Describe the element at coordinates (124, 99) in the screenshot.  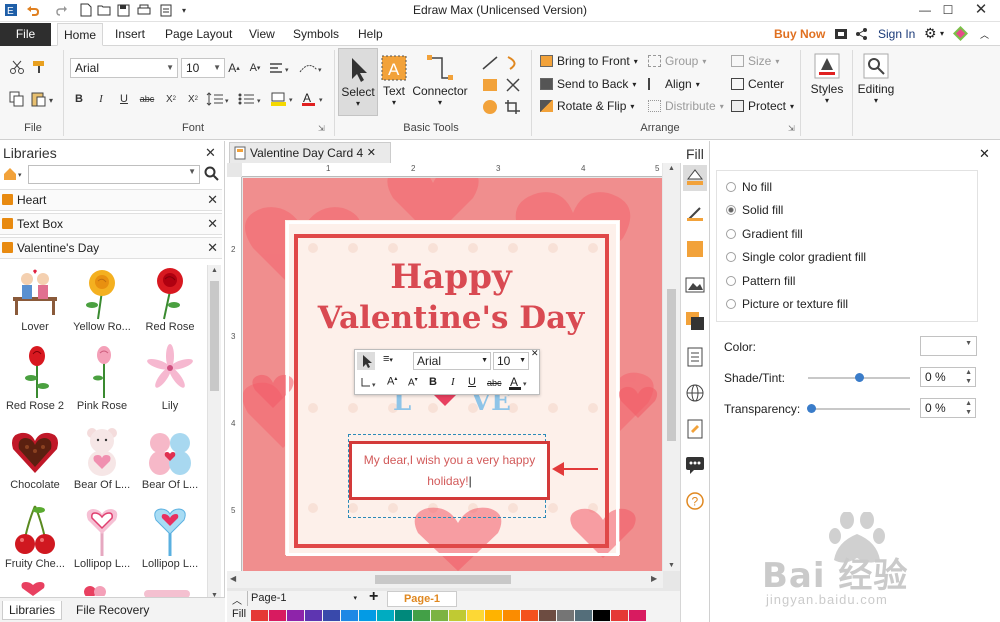
I see `underline-button: U` at that location.